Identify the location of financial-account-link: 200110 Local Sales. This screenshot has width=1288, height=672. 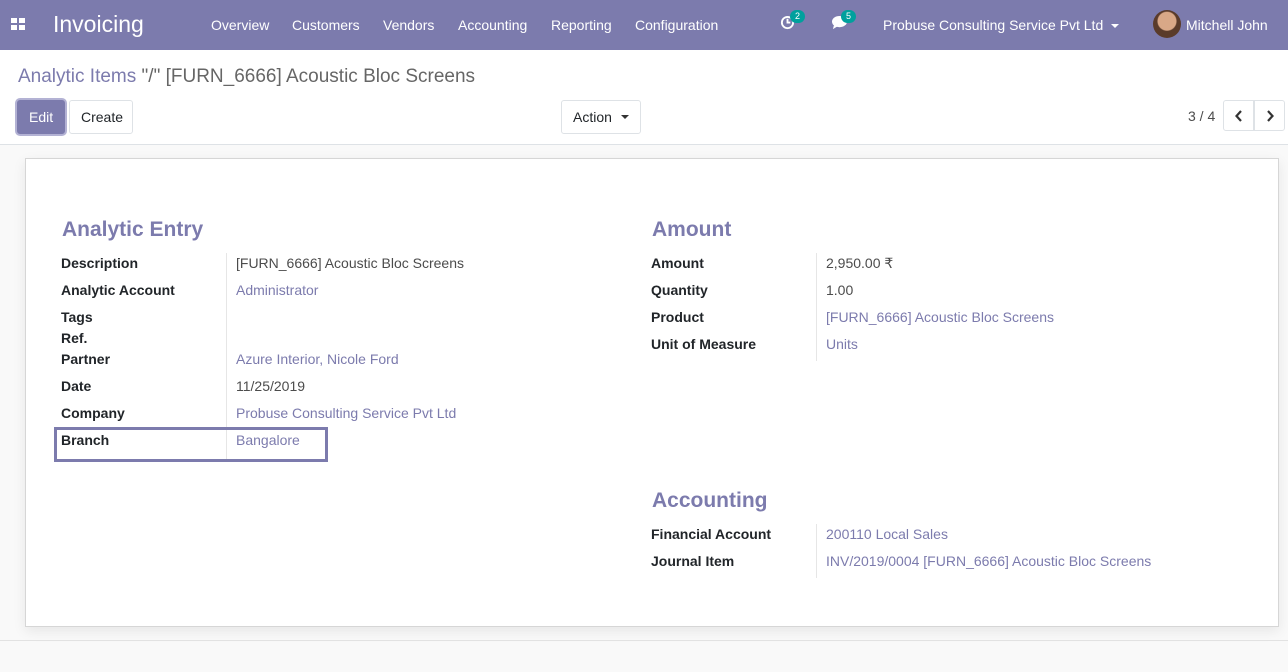
(887, 534).